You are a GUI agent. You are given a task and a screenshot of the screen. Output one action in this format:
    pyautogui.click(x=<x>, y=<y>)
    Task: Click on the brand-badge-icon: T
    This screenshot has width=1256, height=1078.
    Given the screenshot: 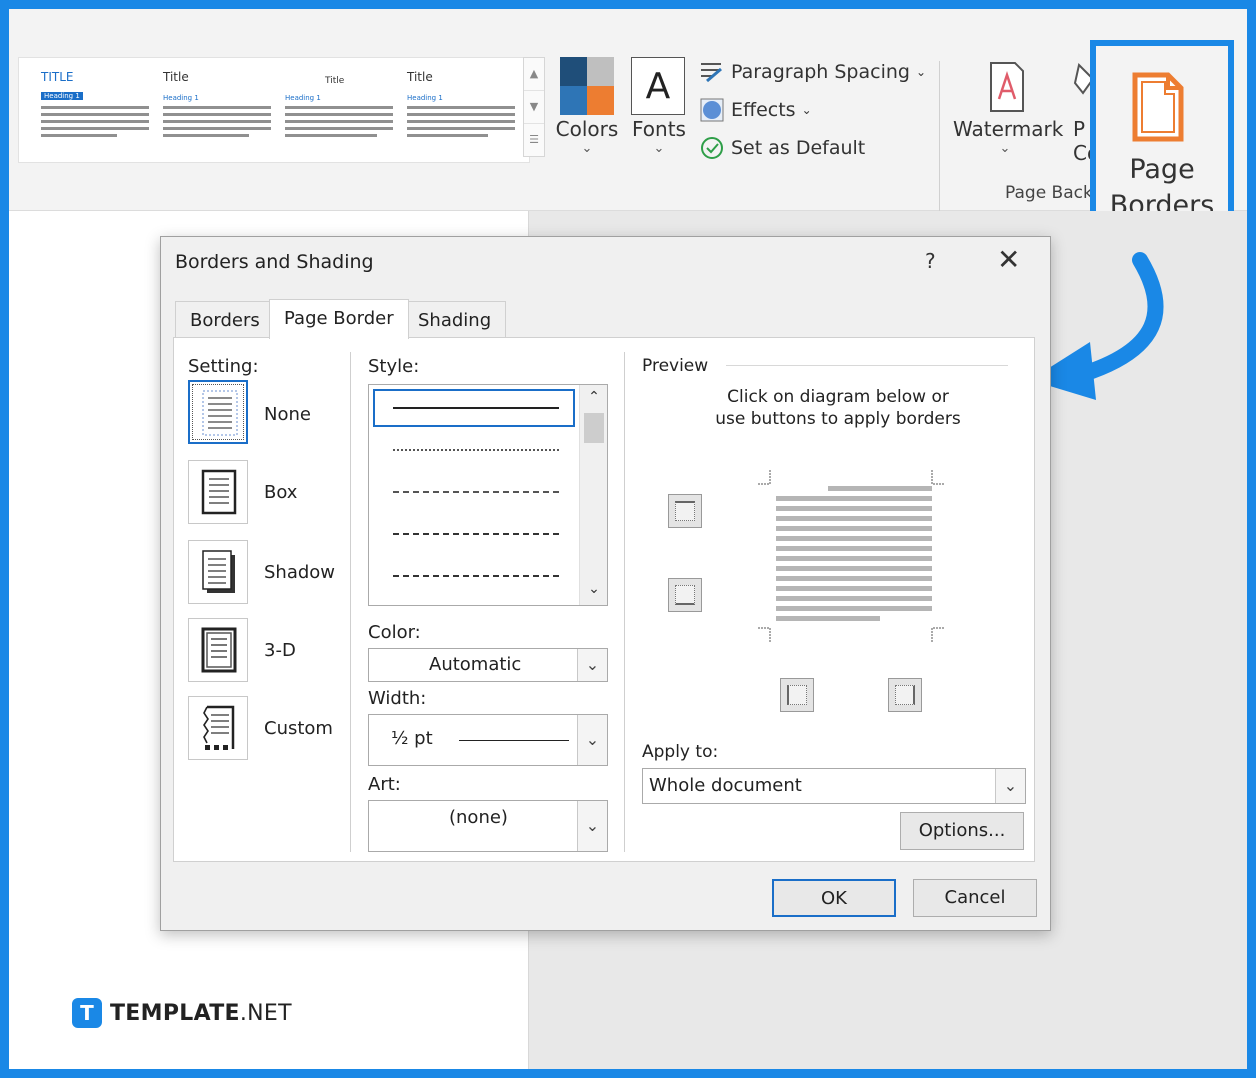 What is the action you would take?
    pyautogui.click(x=87, y=1013)
    